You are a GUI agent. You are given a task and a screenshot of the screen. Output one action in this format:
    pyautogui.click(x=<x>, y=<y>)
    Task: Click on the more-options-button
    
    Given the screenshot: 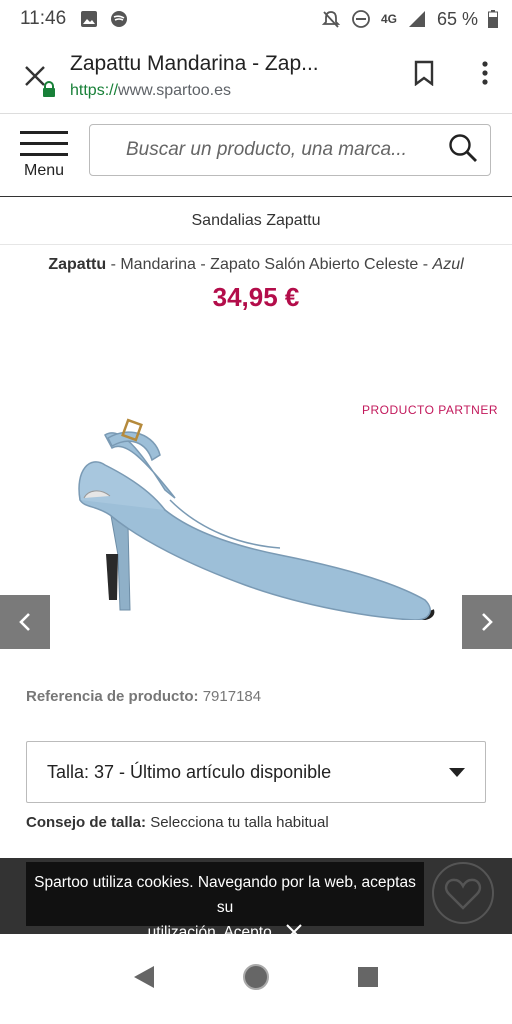 What is the action you would take?
    pyautogui.click(x=485, y=75)
    